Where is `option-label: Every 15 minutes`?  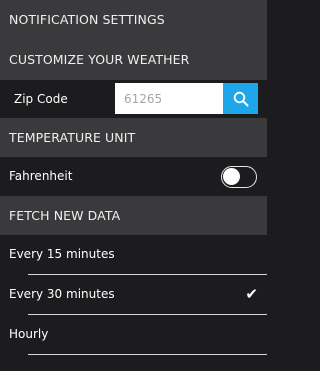
option-label: Every 15 minutes is located at coordinates (62, 254).